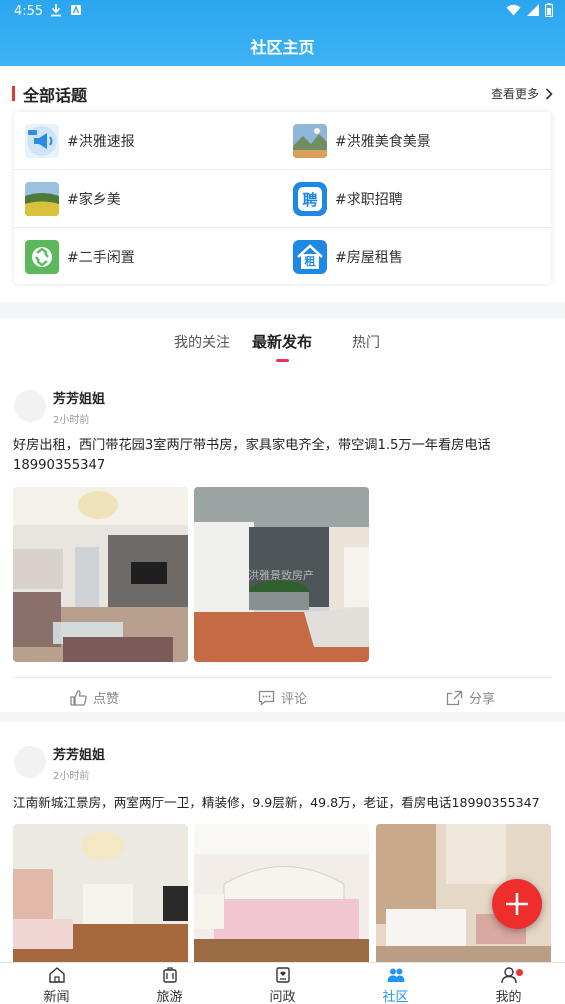  What do you see at coordinates (169, 985) in the screenshot?
I see `nav-item-travel: 旅游` at bounding box center [169, 985].